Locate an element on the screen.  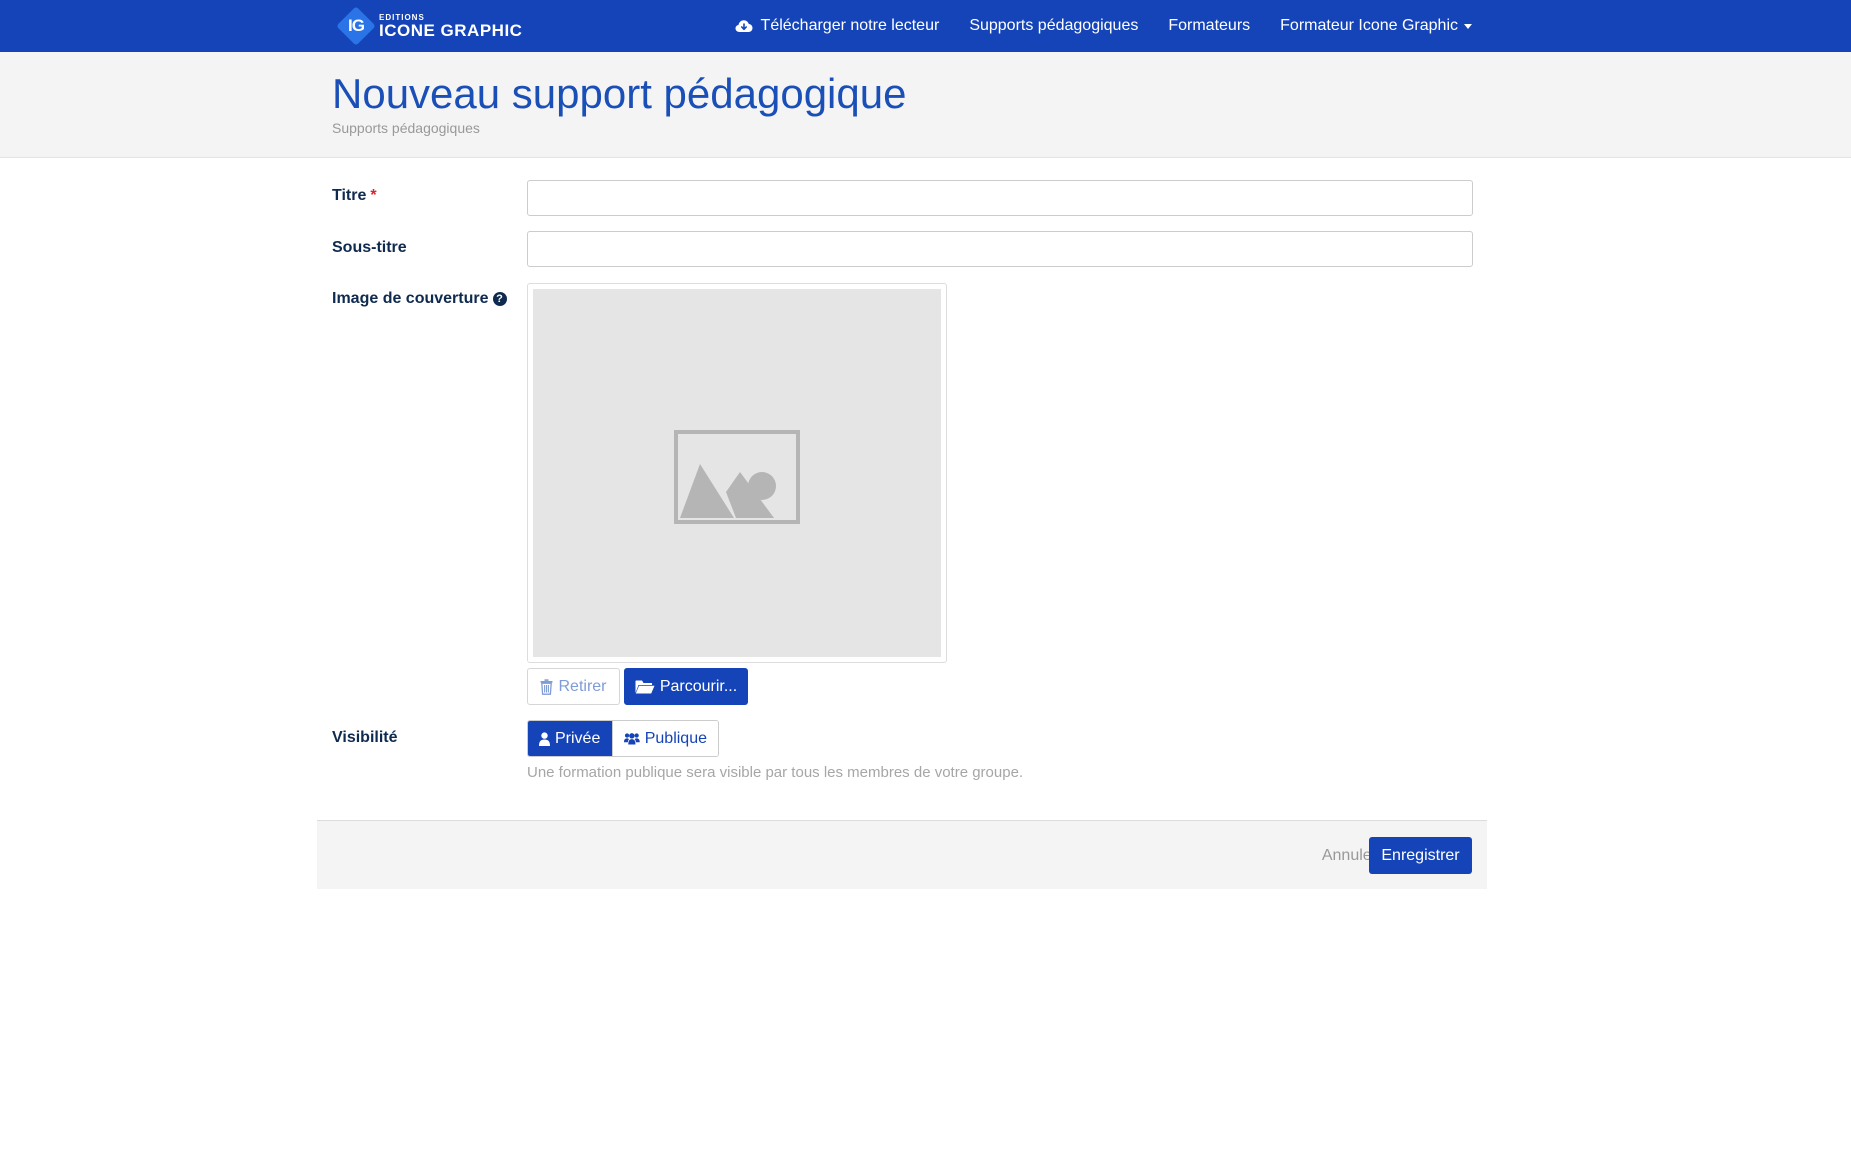
visibility-public-option: Publique is located at coordinates (665, 738).